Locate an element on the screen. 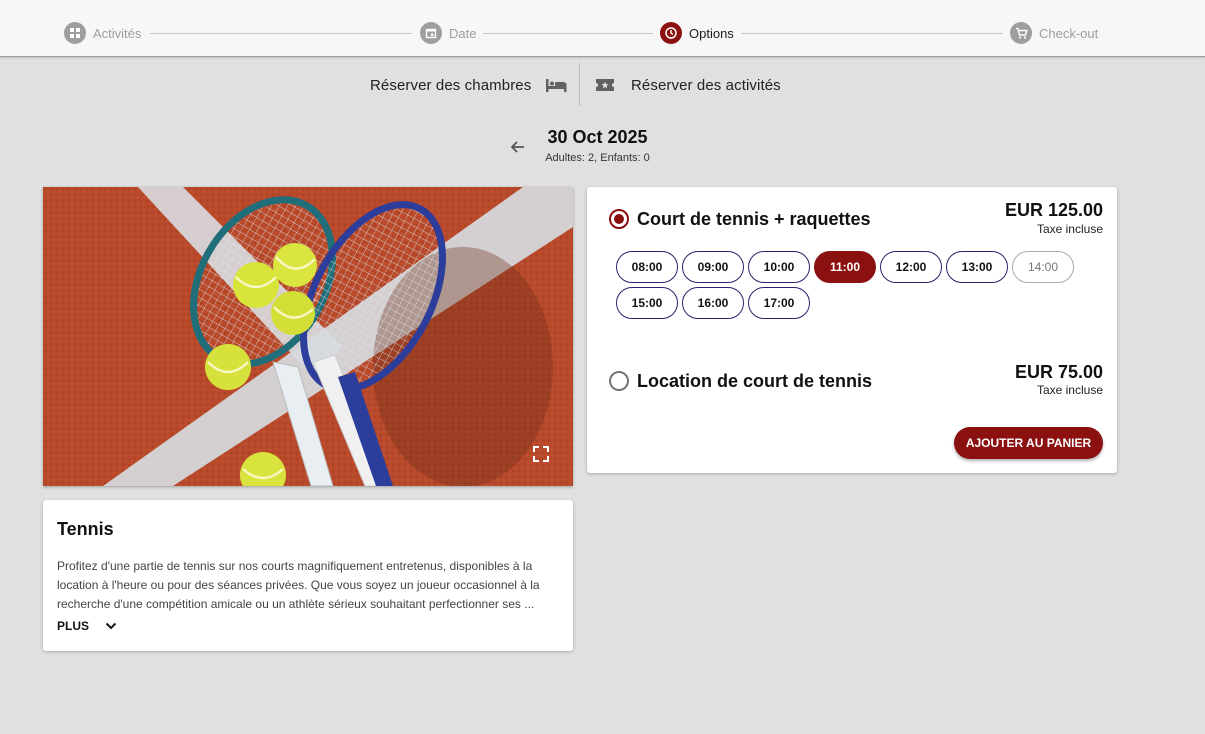 This screenshot has width=1205, height=734. option-radio-court-rental is located at coordinates (619, 381).